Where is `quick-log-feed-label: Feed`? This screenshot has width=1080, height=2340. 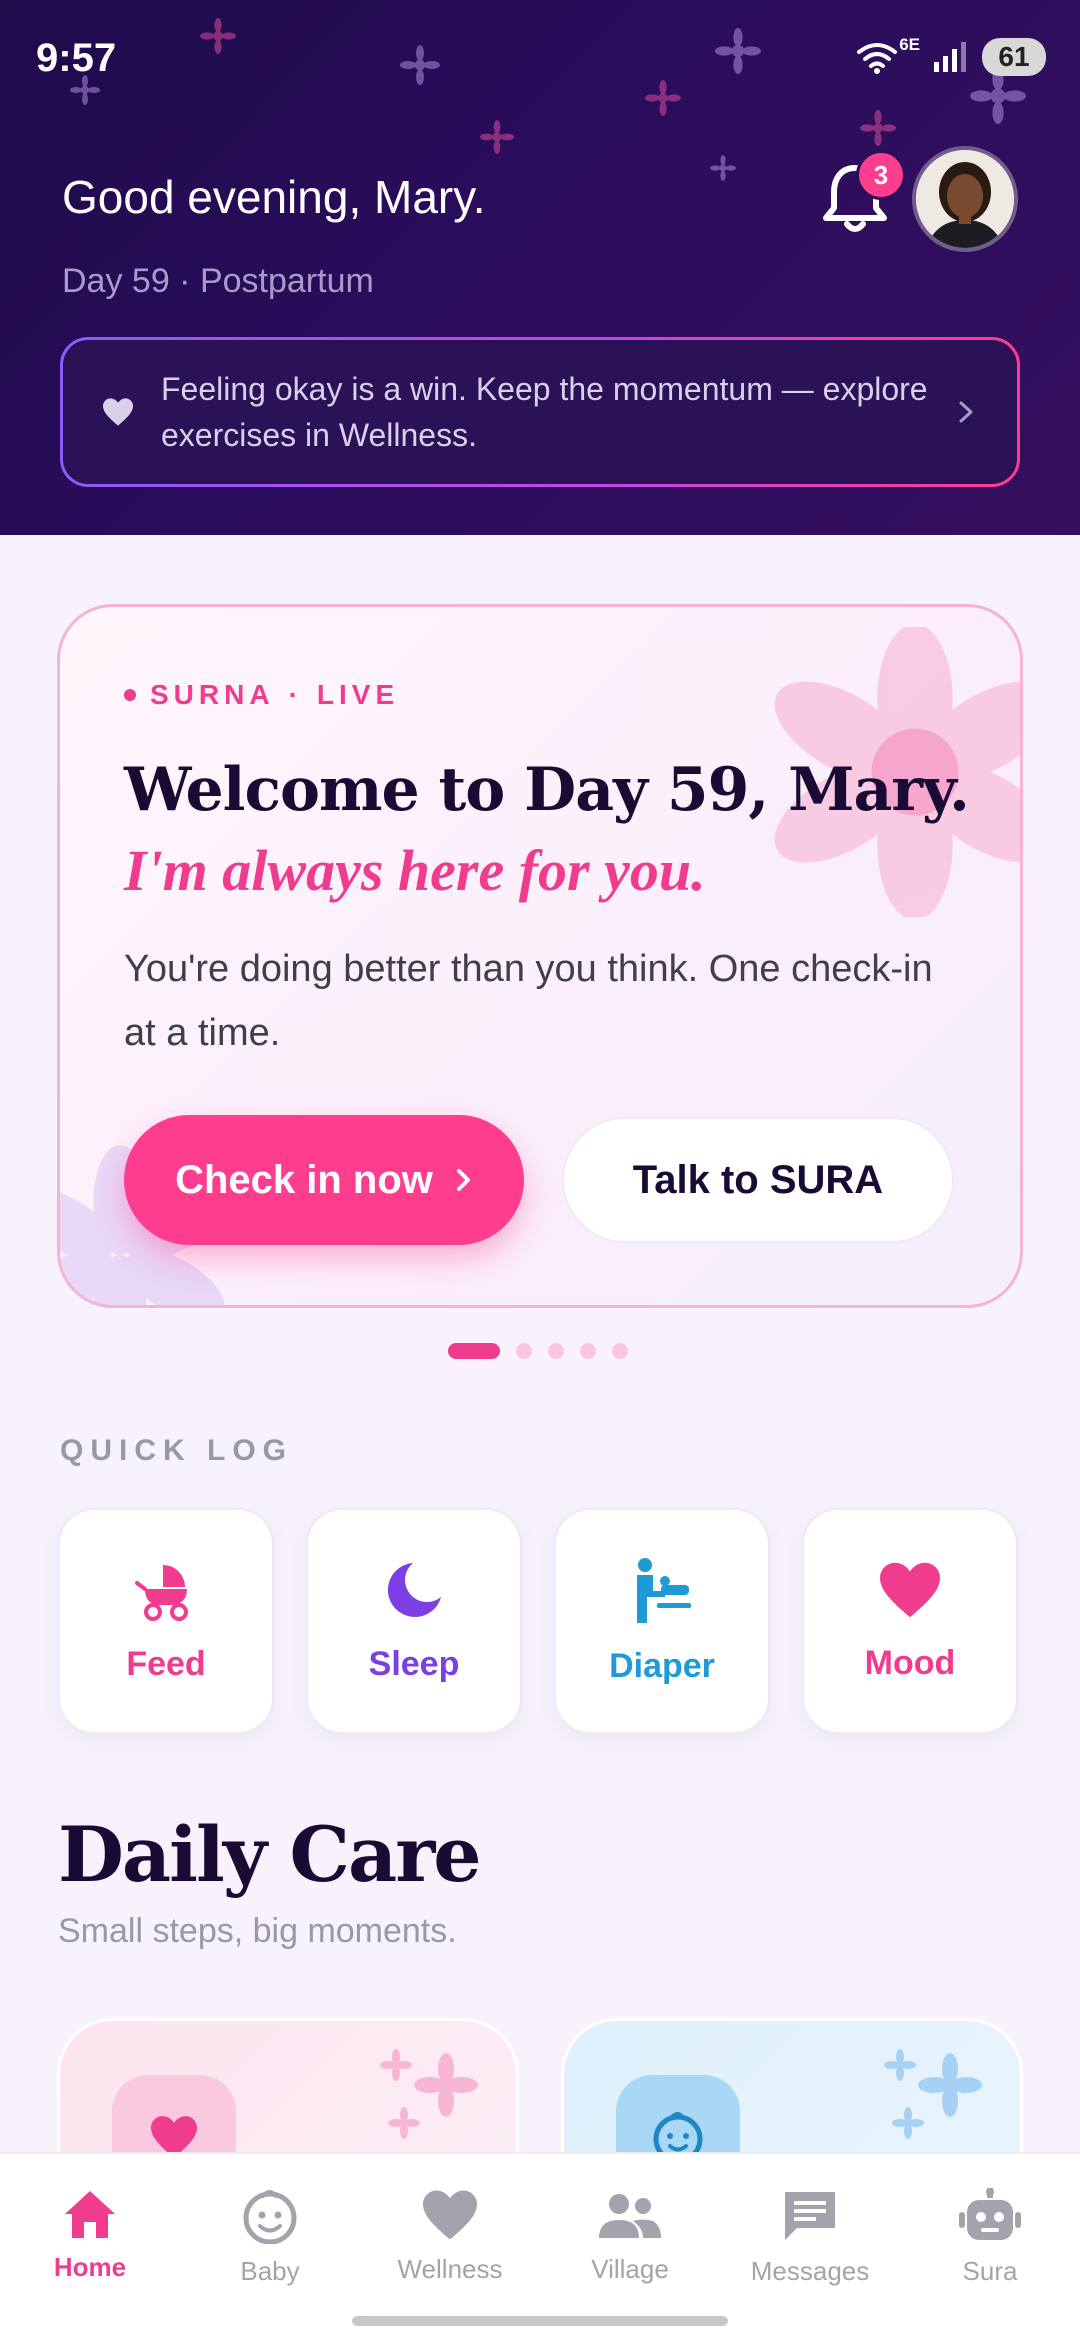
quick-log-feed-label: Feed is located at coordinates (166, 1663).